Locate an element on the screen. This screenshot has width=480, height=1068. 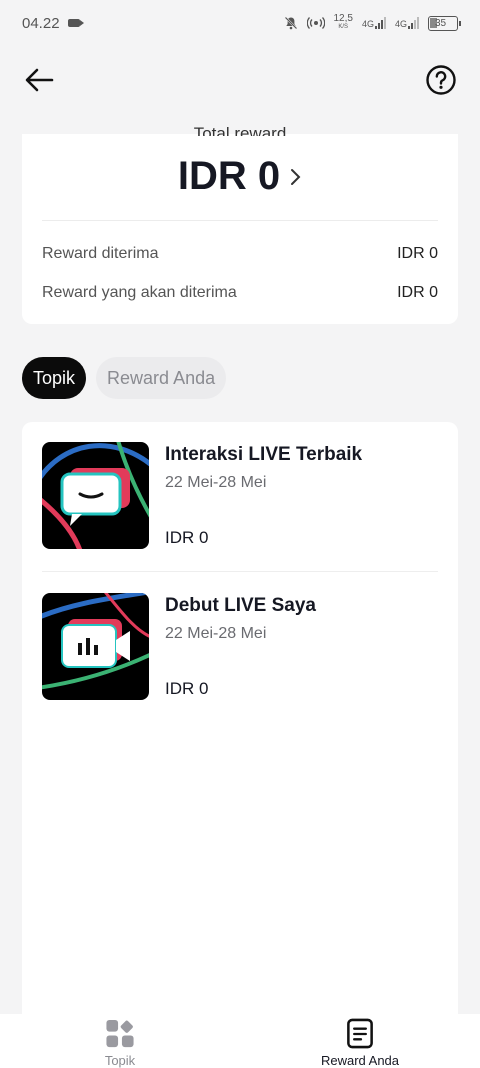
nav-reward-anda-label: Reward Anda is located at coordinates (360, 1060).